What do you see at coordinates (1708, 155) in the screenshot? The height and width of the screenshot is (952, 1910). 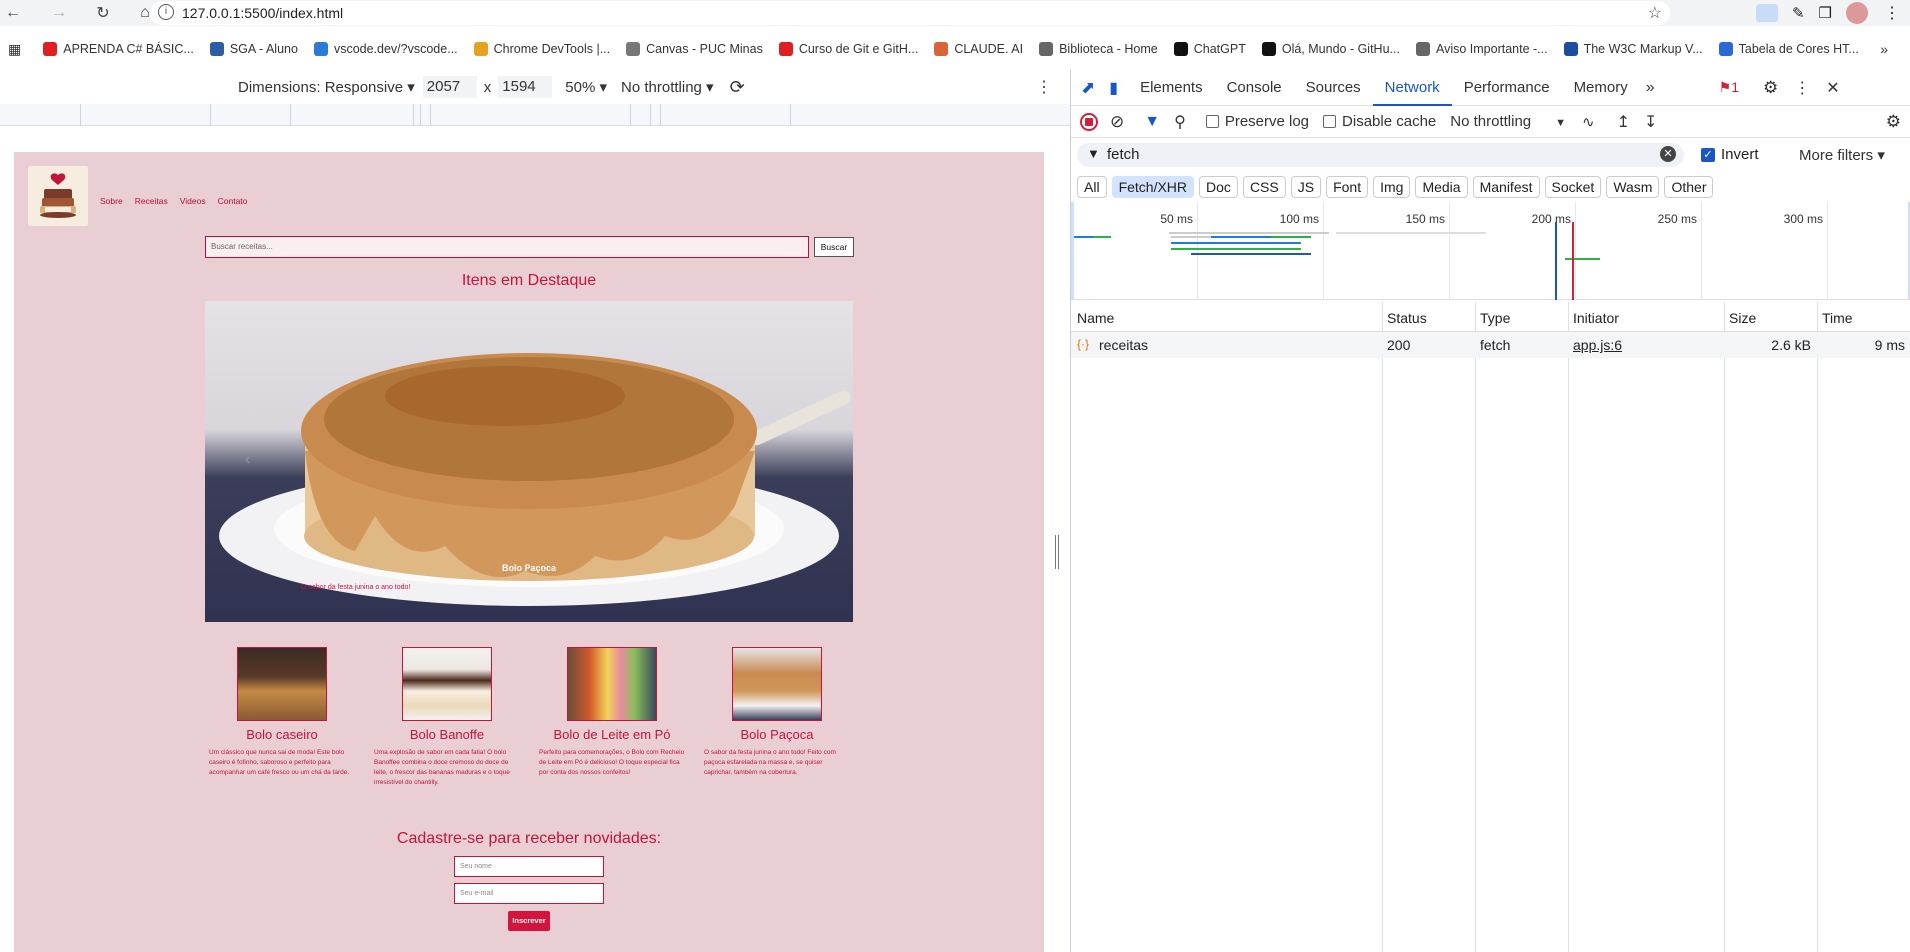 I see `invert-checkbox: ✓` at bounding box center [1708, 155].